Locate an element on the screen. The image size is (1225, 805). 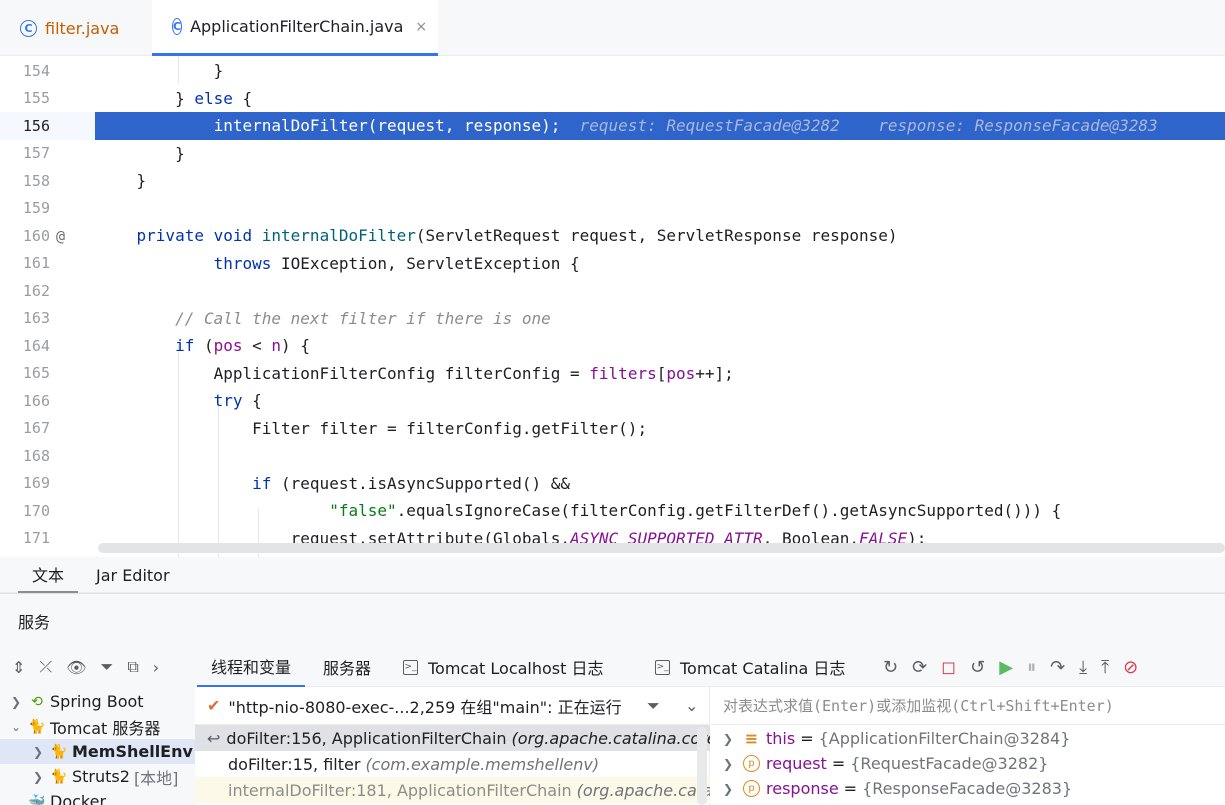
tree-item-spring-boot: ❯ ⟲ Spring Boot is located at coordinates (101, 701).